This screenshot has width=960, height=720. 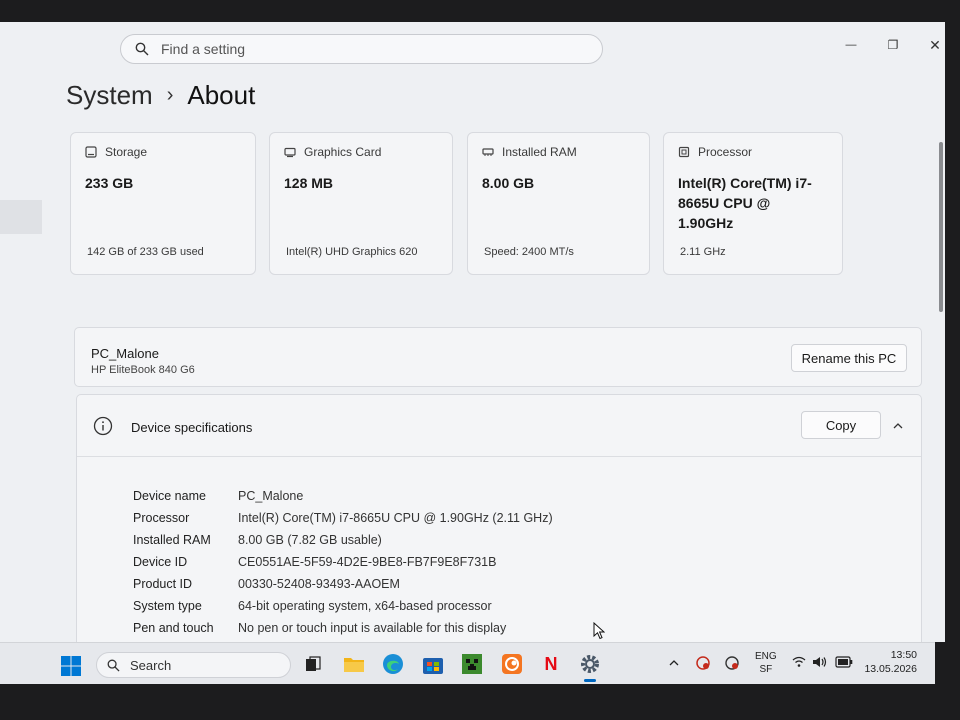 What do you see at coordinates (703, 252) in the screenshot?
I see `card-subtext: 2.11 GHz` at bounding box center [703, 252].